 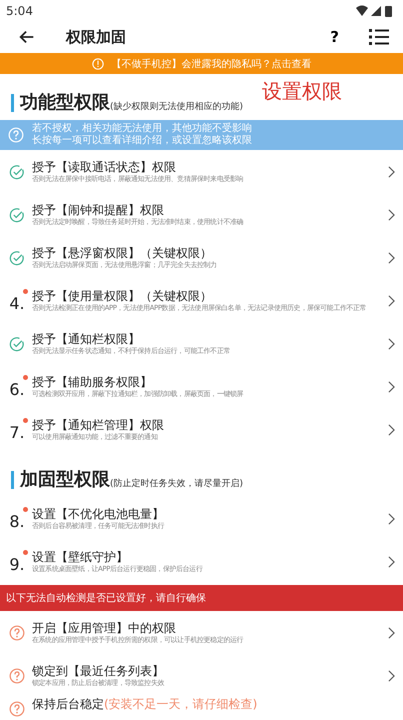 What do you see at coordinates (334, 37) in the screenshot?
I see `help-button: ?` at bounding box center [334, 37].